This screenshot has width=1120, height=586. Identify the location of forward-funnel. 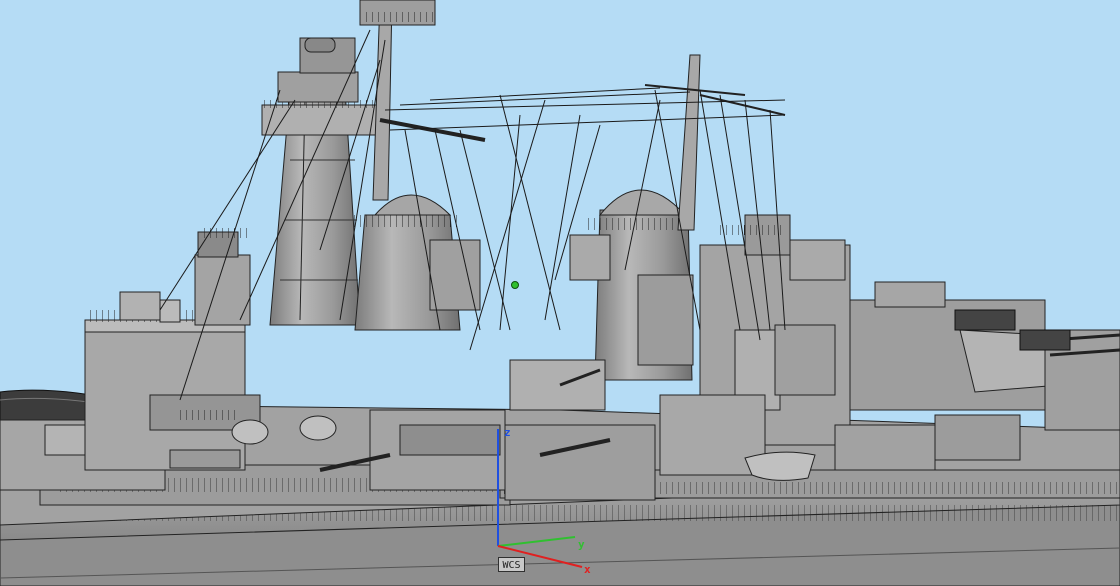
(415, 262).